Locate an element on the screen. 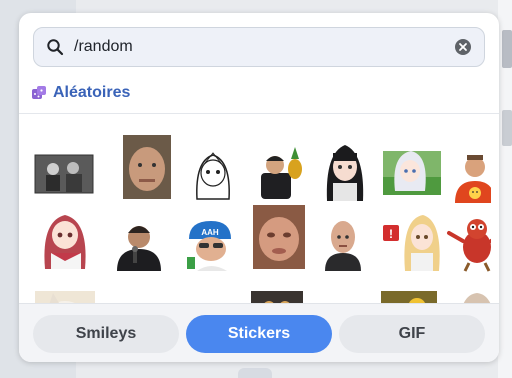  sticker-man-selfie-face is located at coordinates (139, 167).